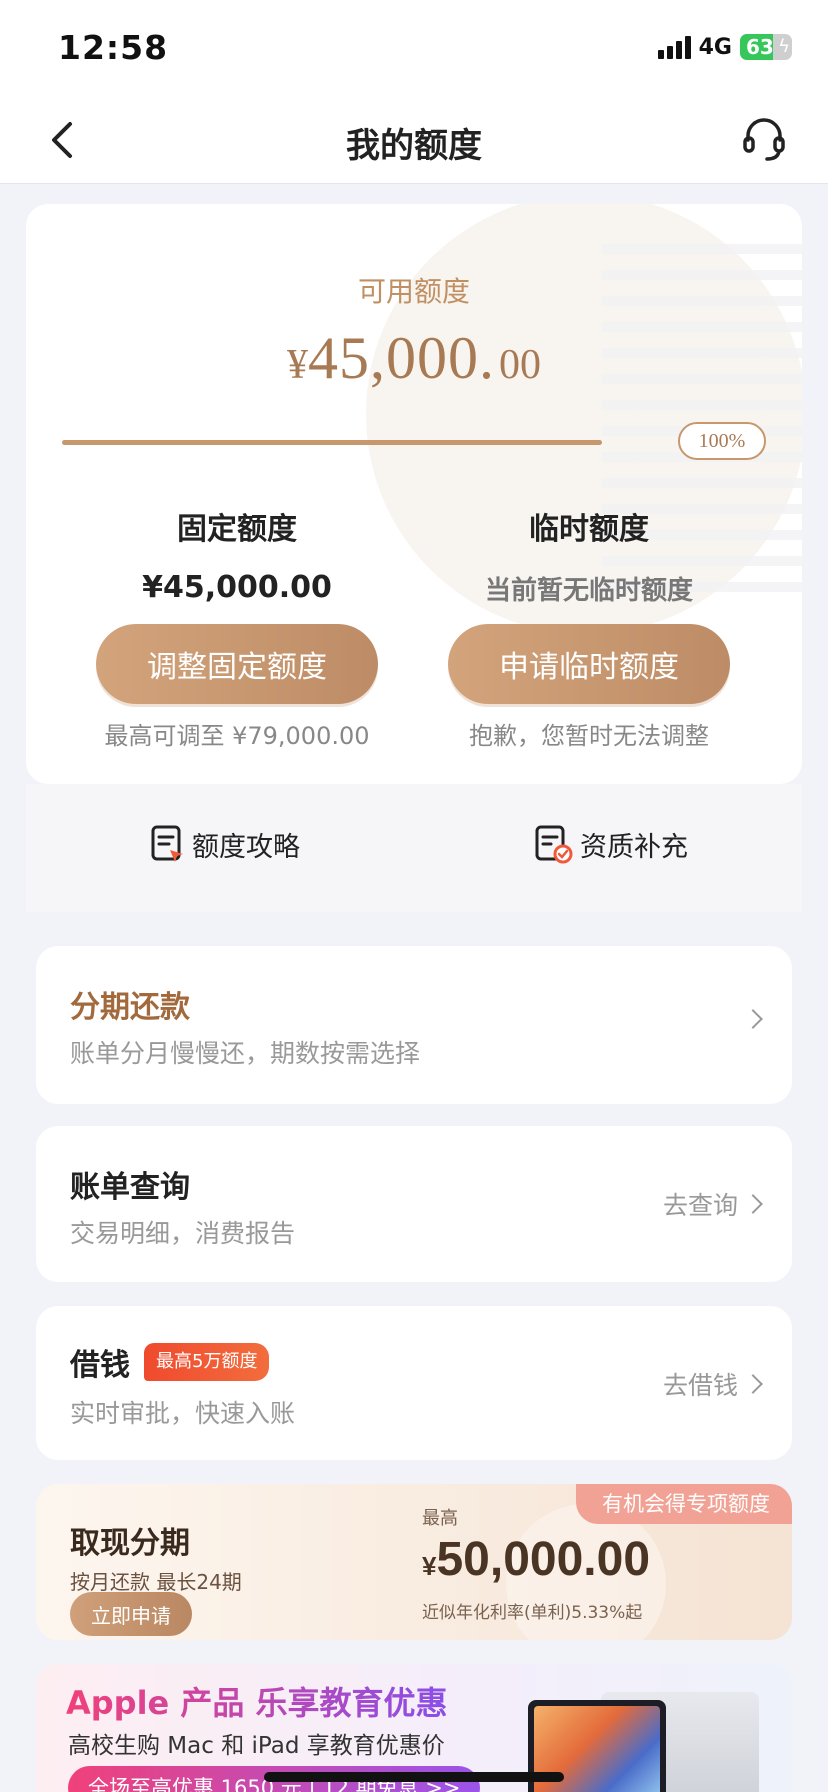 The width and height of the screenshot is (828, 1792). I want to click on available-credit-amount: ¥45,000. 00, so click(414, 358).